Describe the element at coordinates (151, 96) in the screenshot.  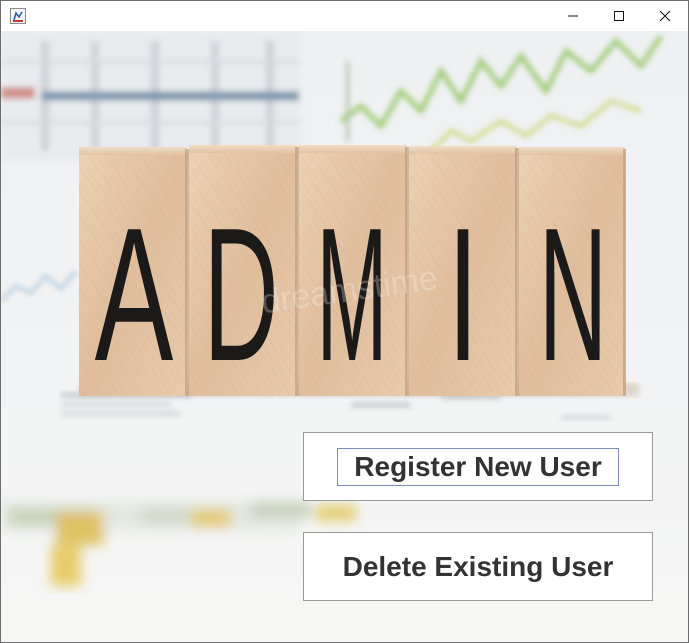
I see `blurred-spreadsheet` at that location.